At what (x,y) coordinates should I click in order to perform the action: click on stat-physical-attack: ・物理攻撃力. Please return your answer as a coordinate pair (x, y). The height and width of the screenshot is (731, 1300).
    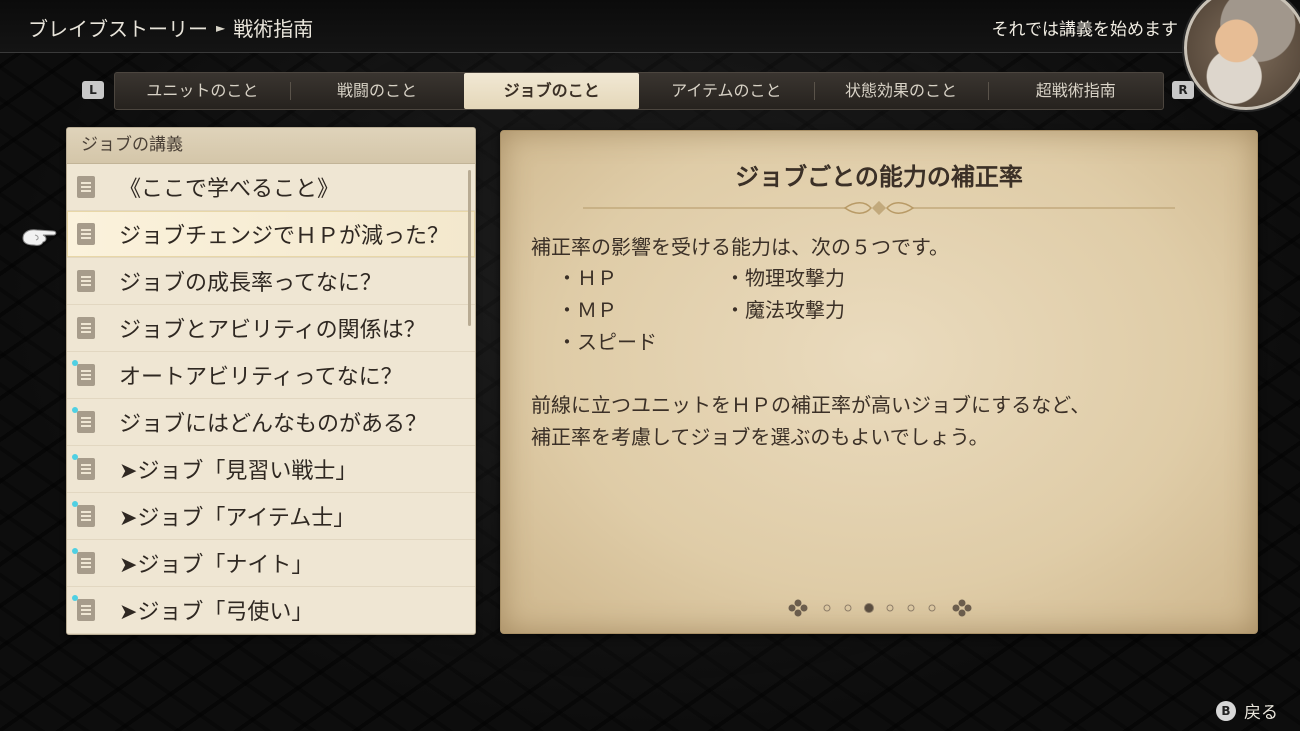
    Looking at the image, I should click on (785, 278).